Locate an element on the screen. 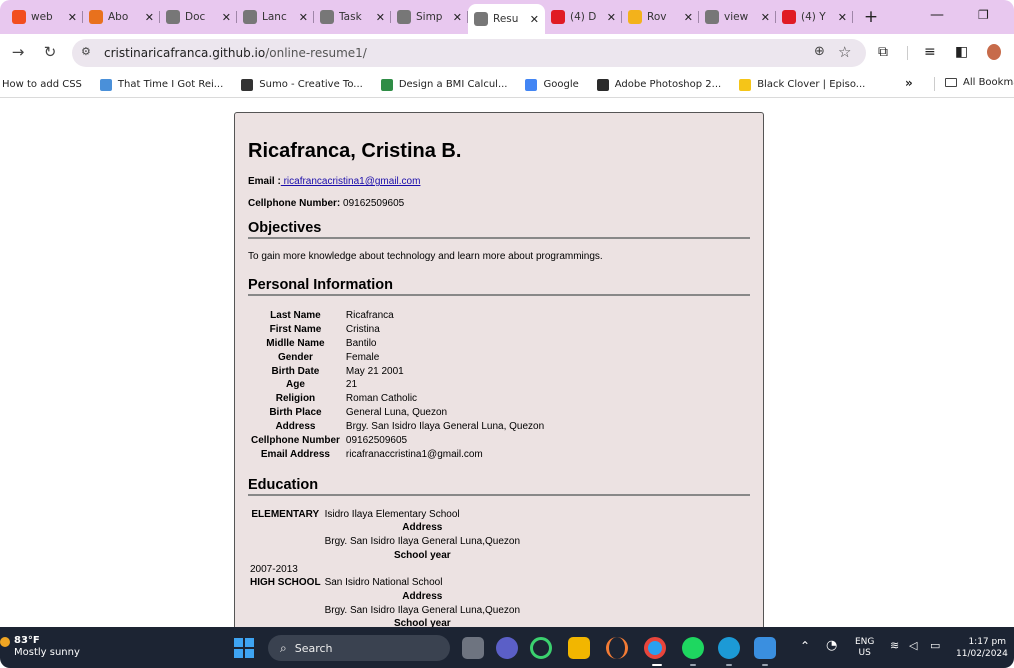  chrome-icon is located at coordinates (655, 648).